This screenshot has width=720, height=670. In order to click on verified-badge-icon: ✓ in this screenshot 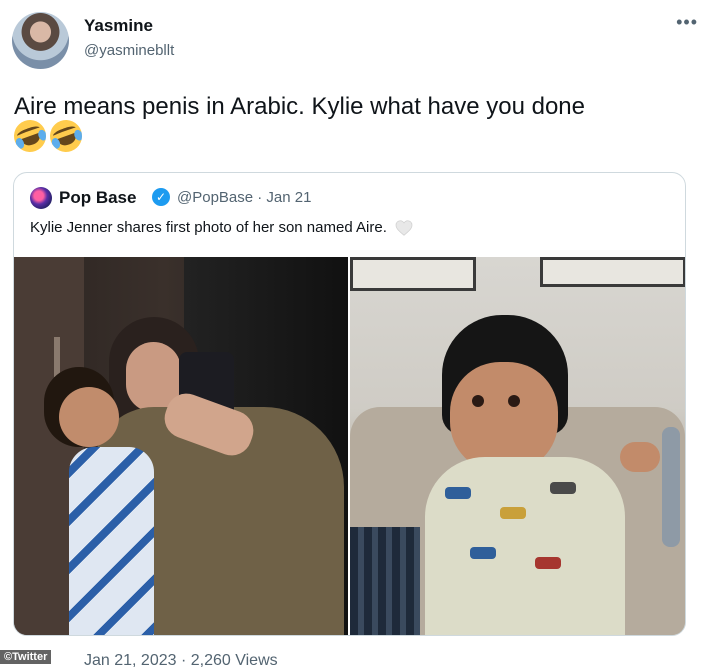, I will do `click(161, 197)`.